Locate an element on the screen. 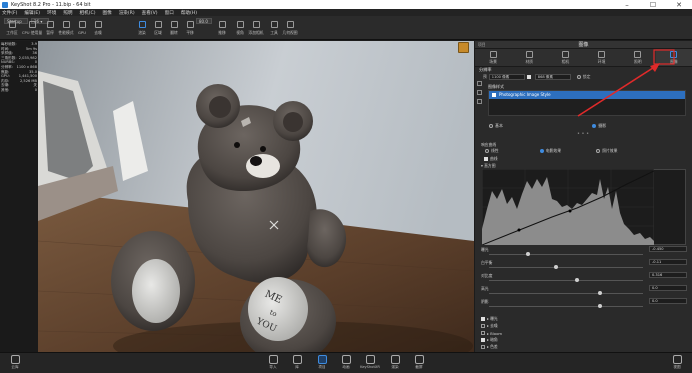  tab-scene: 场景 is located at coordinates (493, 57).